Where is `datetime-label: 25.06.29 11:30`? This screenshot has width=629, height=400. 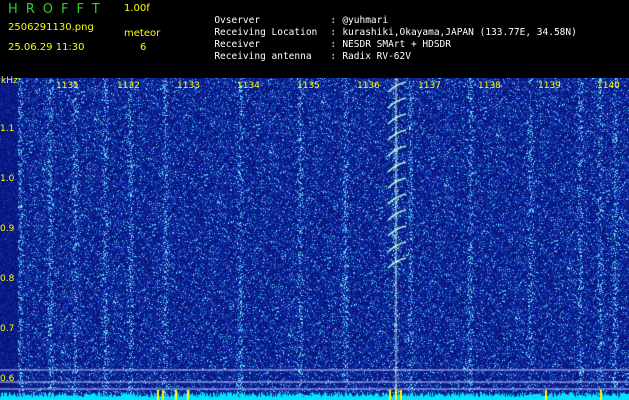 datetime-label: 25.06.29 11:30 is located at coordinates (46, 47).